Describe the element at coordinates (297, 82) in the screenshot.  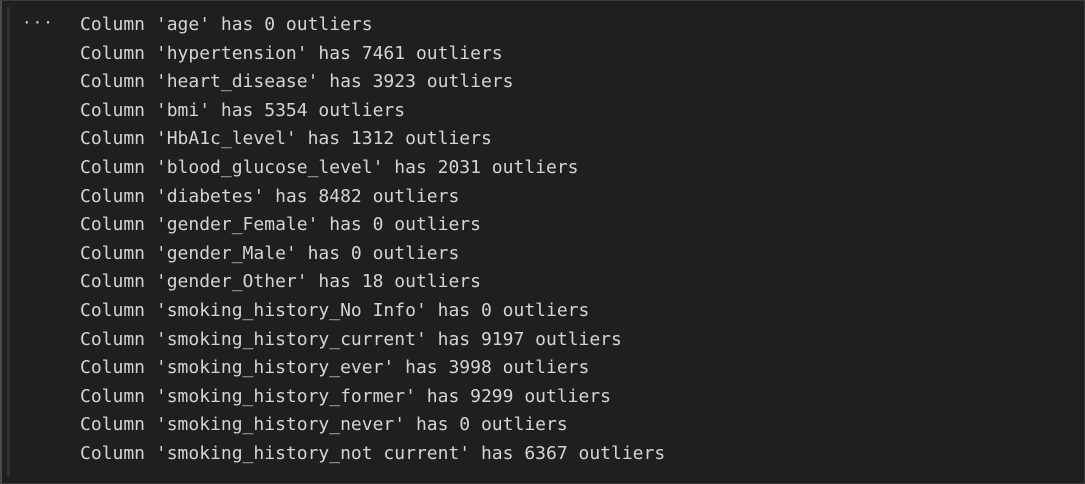
I see `output-line: Column 'heart_disease' has 3923 outliers` at that location.